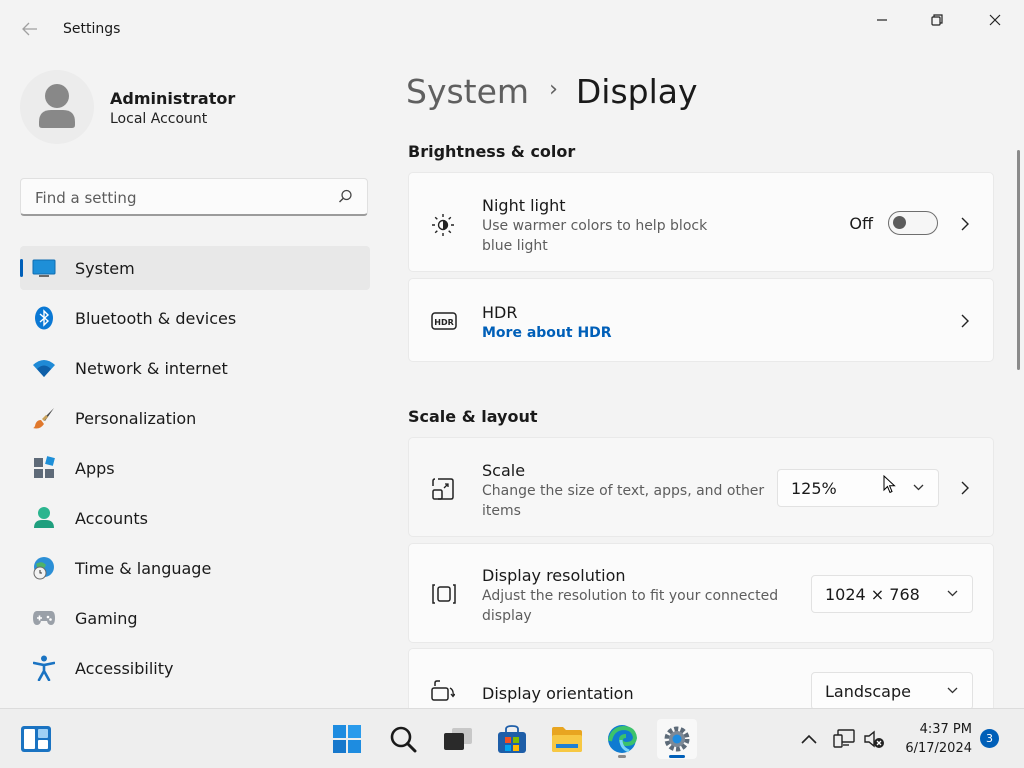 Image resolution: width=1024 pixels, height=768 pixels. What do you see at coordinates (467, 91) in the screenshot?
I see `breadcrumb-parent: System` at bounding box center [467, 91].